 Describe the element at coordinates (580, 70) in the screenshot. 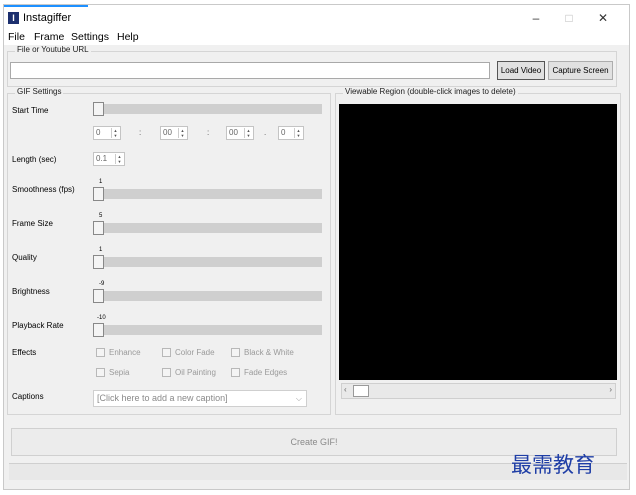

I see `capture-screen-button: Capture Screen` at that location.